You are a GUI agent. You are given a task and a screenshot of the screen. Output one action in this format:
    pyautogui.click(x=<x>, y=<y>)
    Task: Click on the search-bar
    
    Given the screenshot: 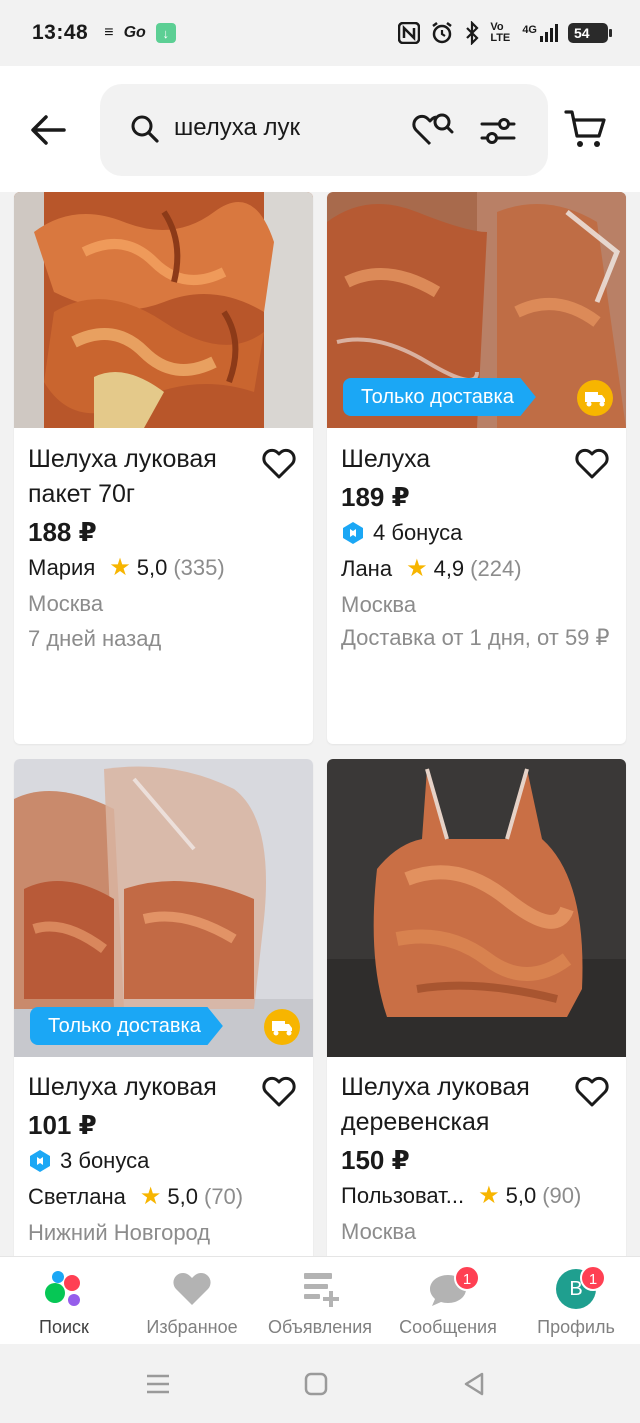 What is the action you would take?
    pyautogui.click(x=324, y=130)
    